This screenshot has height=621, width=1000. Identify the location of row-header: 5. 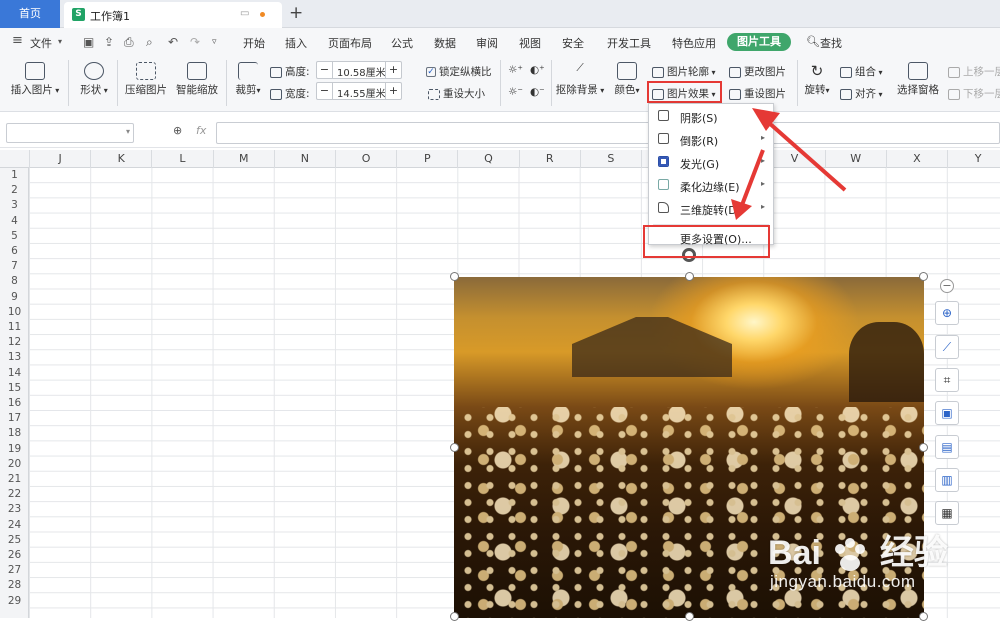
(14, 236).